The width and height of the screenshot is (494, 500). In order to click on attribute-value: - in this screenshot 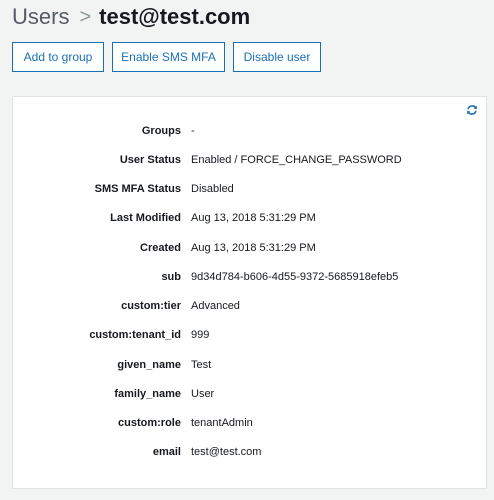, I will do `click(193, 131)`.